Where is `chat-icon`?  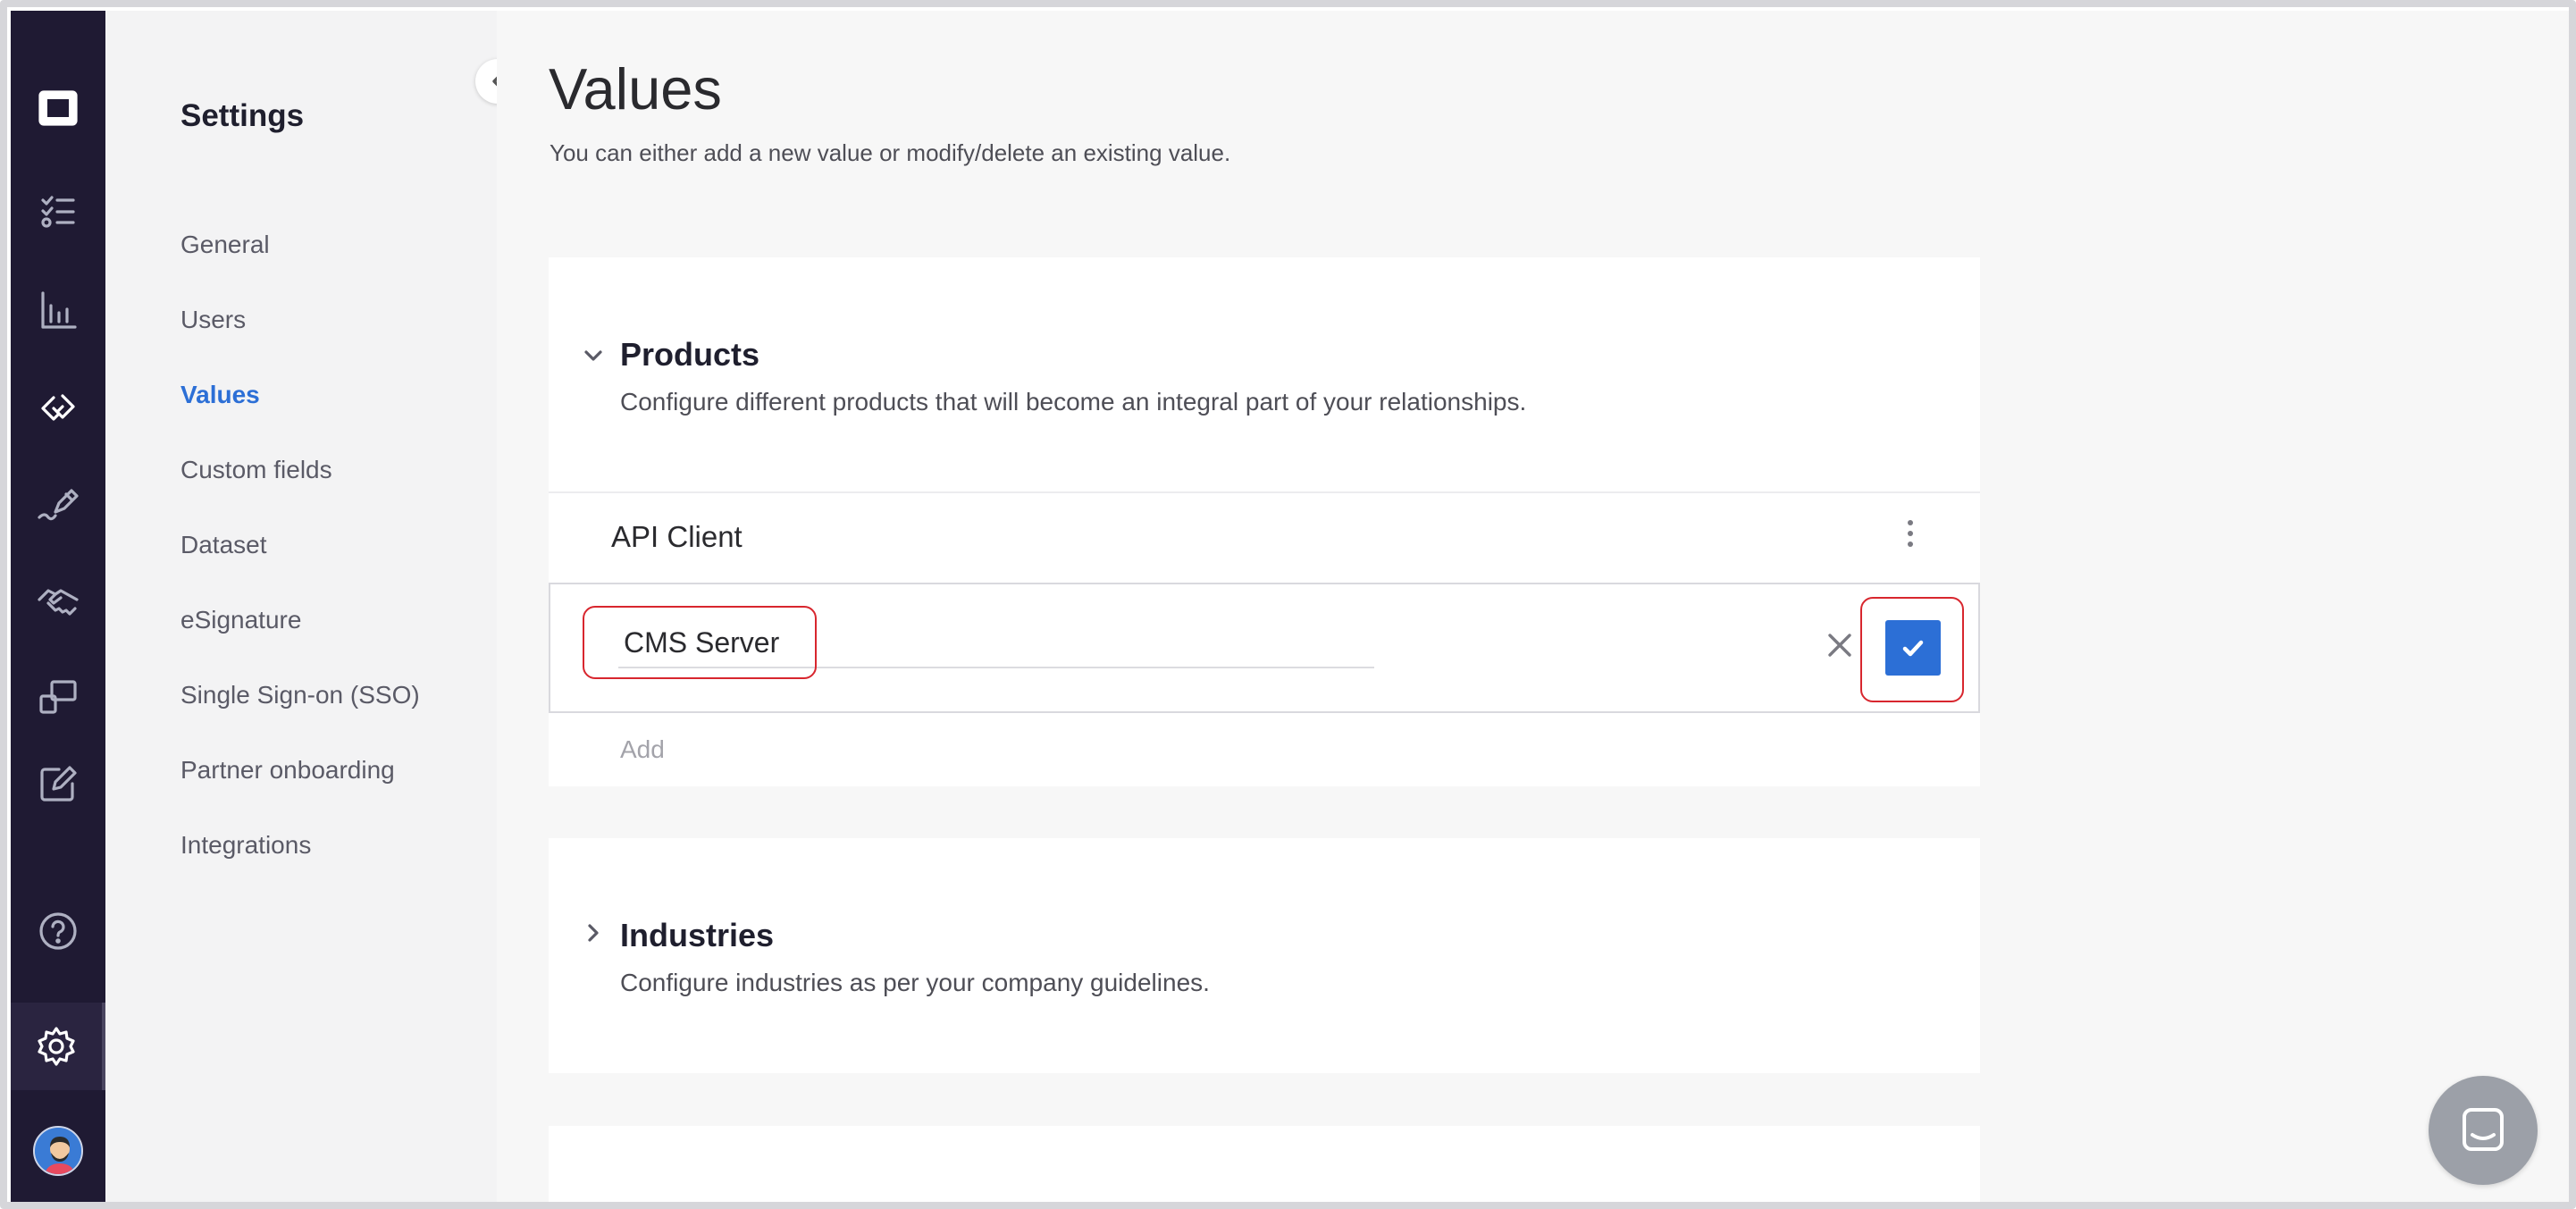 chat-icon is located at coordinates (2483, 1129).